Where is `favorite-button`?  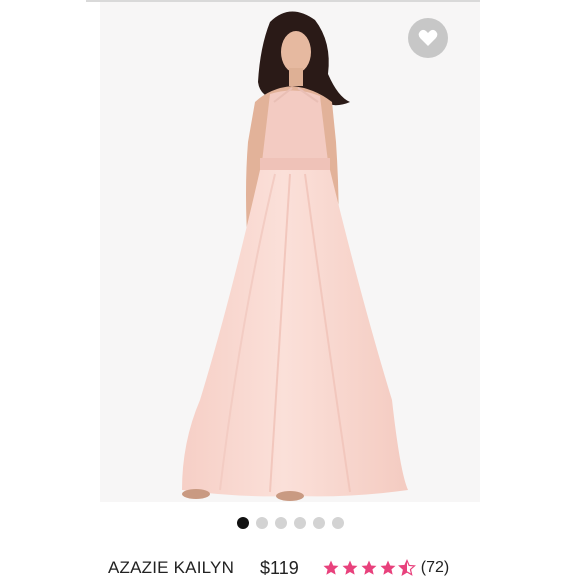
favorite-button is located at coordinates (428, 38).